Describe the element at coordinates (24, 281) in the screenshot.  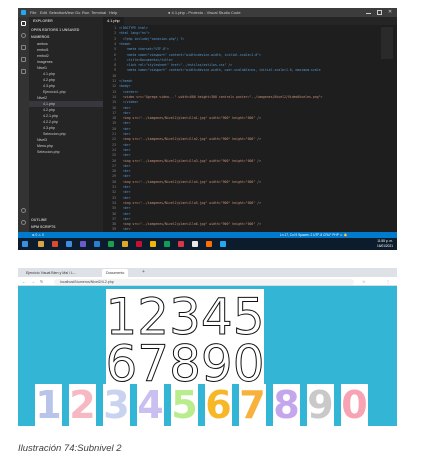
I see `back-icon: ←` at that location.